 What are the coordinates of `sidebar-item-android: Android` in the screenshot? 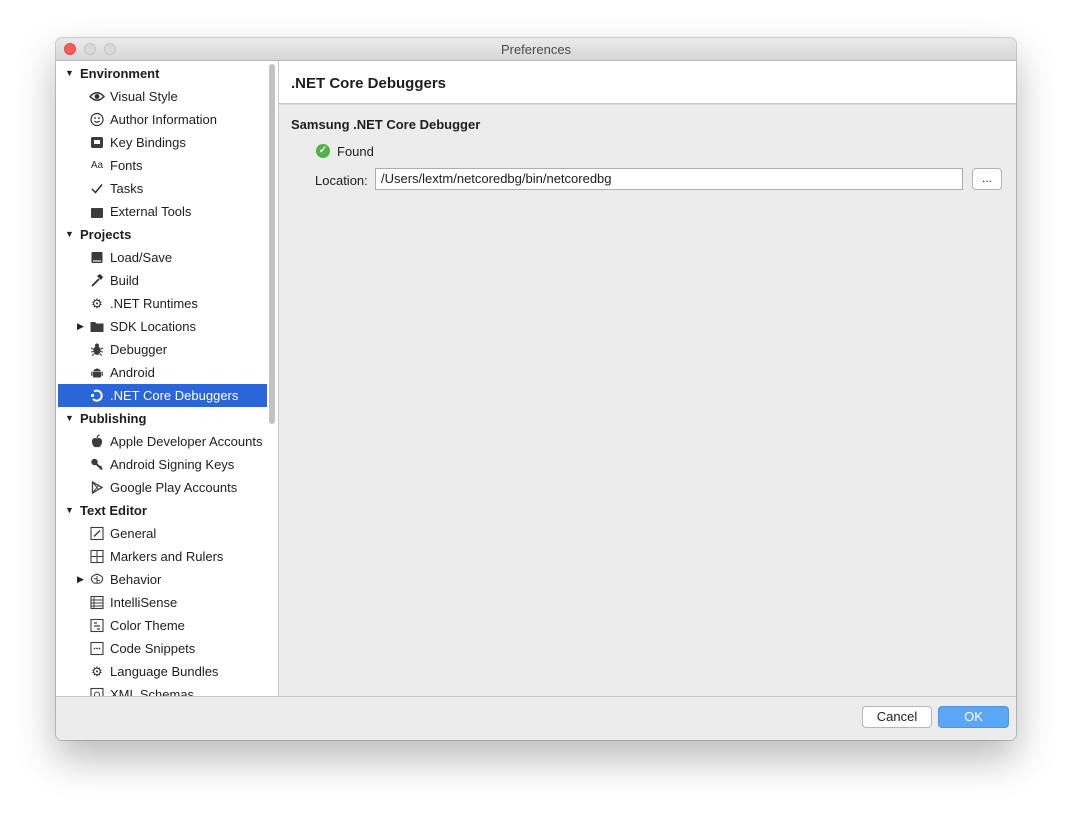 It's located at (162, 372).